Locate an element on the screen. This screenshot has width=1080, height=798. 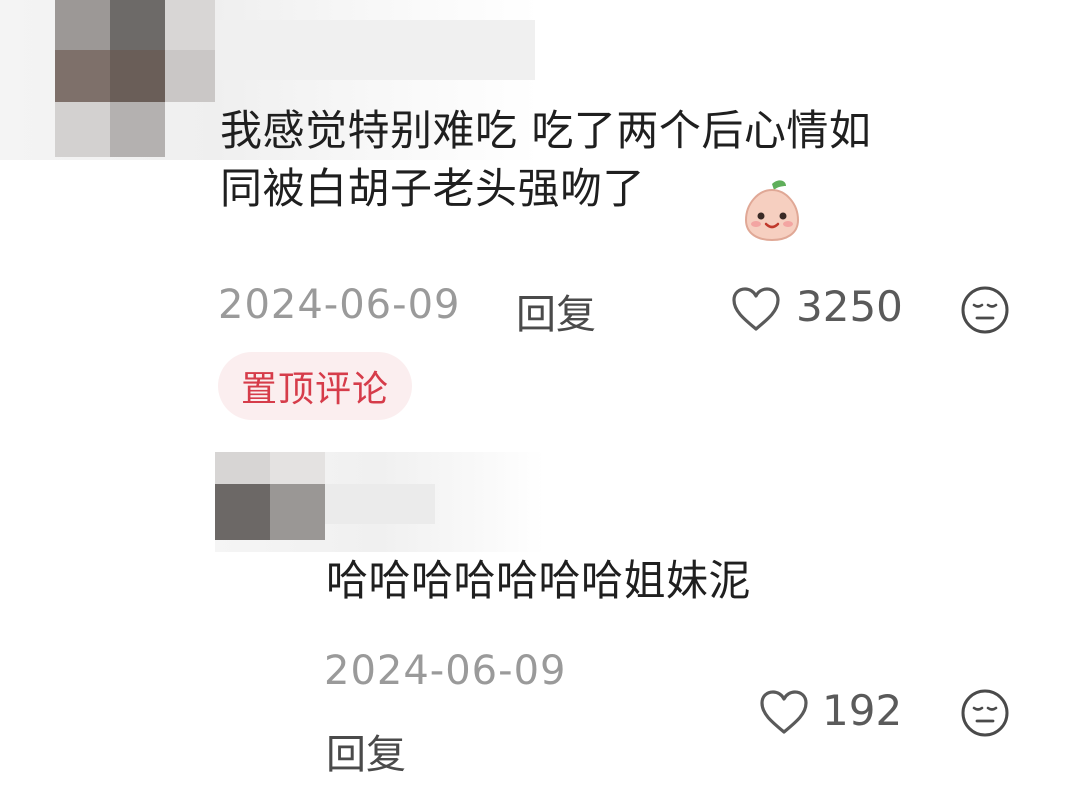
pinned-comment-badge: 置顶评论 is located at coordinates (315, 386).